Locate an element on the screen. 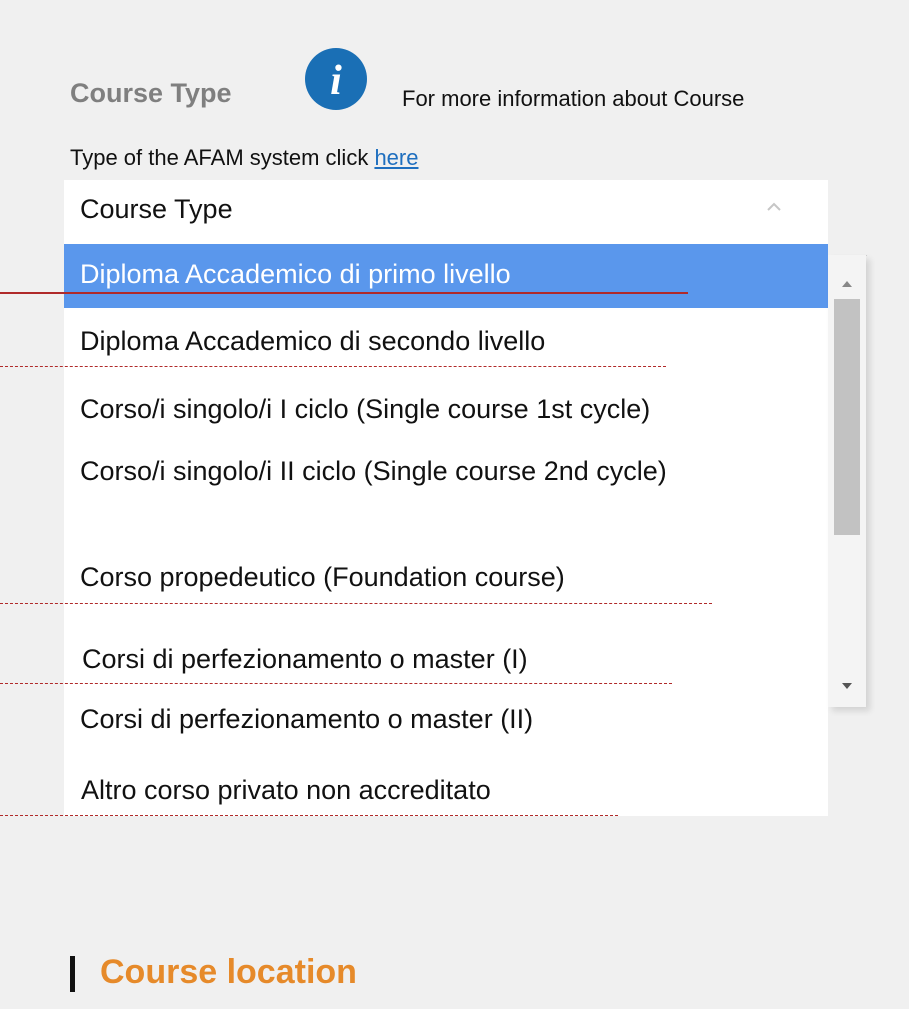  course-type-label: Course Type is located at coordinates (151, 93).